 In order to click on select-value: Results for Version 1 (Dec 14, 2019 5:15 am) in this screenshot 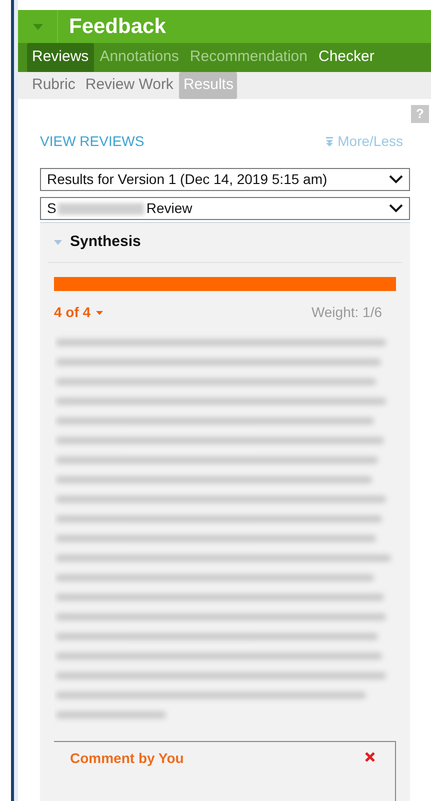, I will do `click(187, 179)`.